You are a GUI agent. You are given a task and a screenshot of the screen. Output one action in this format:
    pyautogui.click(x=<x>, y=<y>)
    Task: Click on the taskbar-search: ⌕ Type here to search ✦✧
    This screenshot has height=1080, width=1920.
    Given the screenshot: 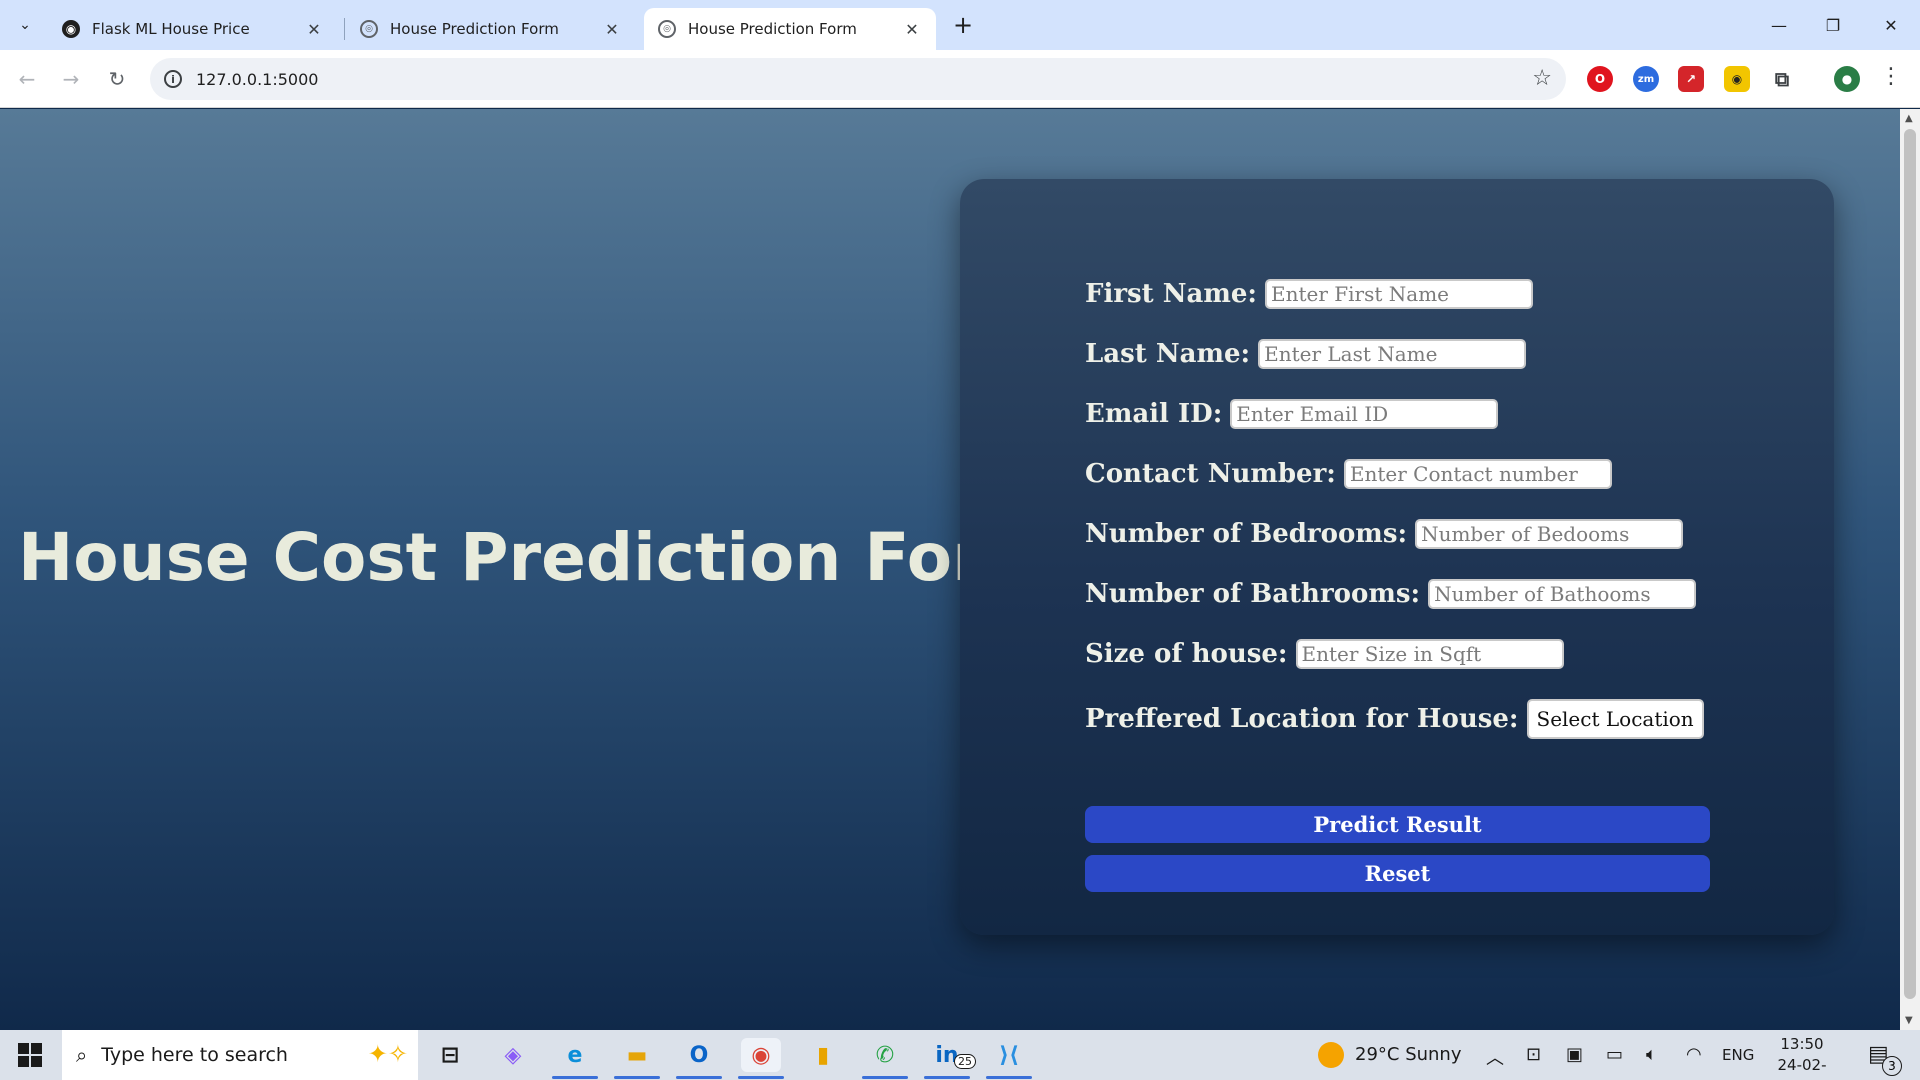 What is the action you would take?
    pyautogui.click(x=240, y=1055)
    